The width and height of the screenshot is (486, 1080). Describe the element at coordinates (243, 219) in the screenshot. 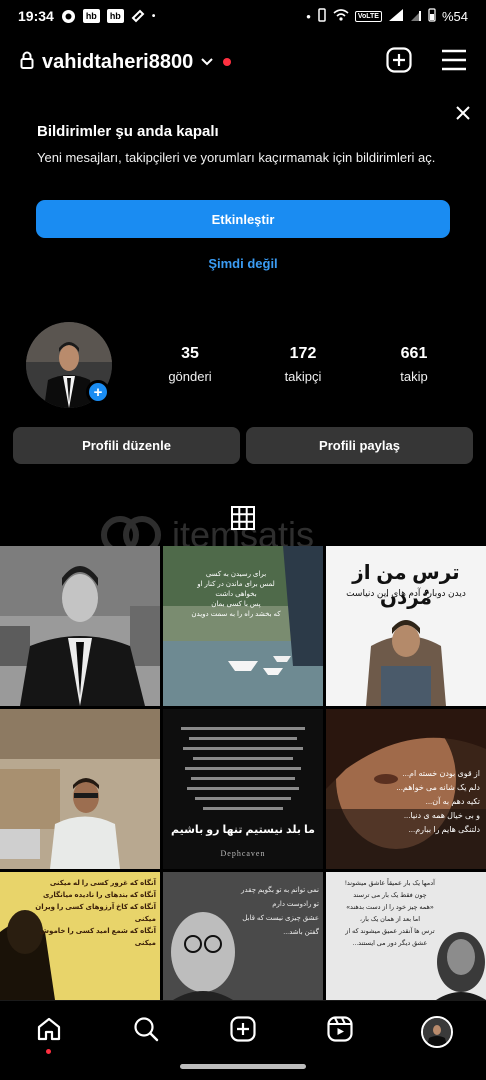

I see `enable-notifications-button: Etkinleştir` at that location.